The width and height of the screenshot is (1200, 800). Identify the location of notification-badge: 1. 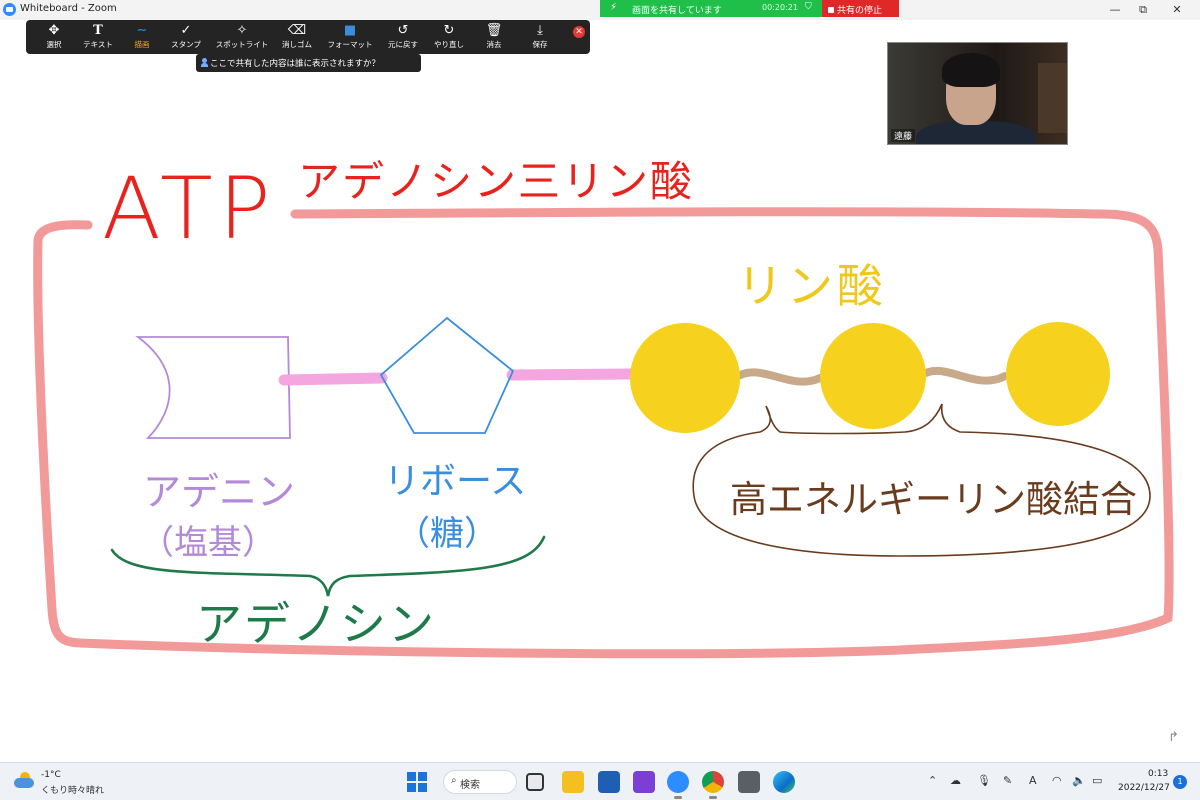
(1180, 782).